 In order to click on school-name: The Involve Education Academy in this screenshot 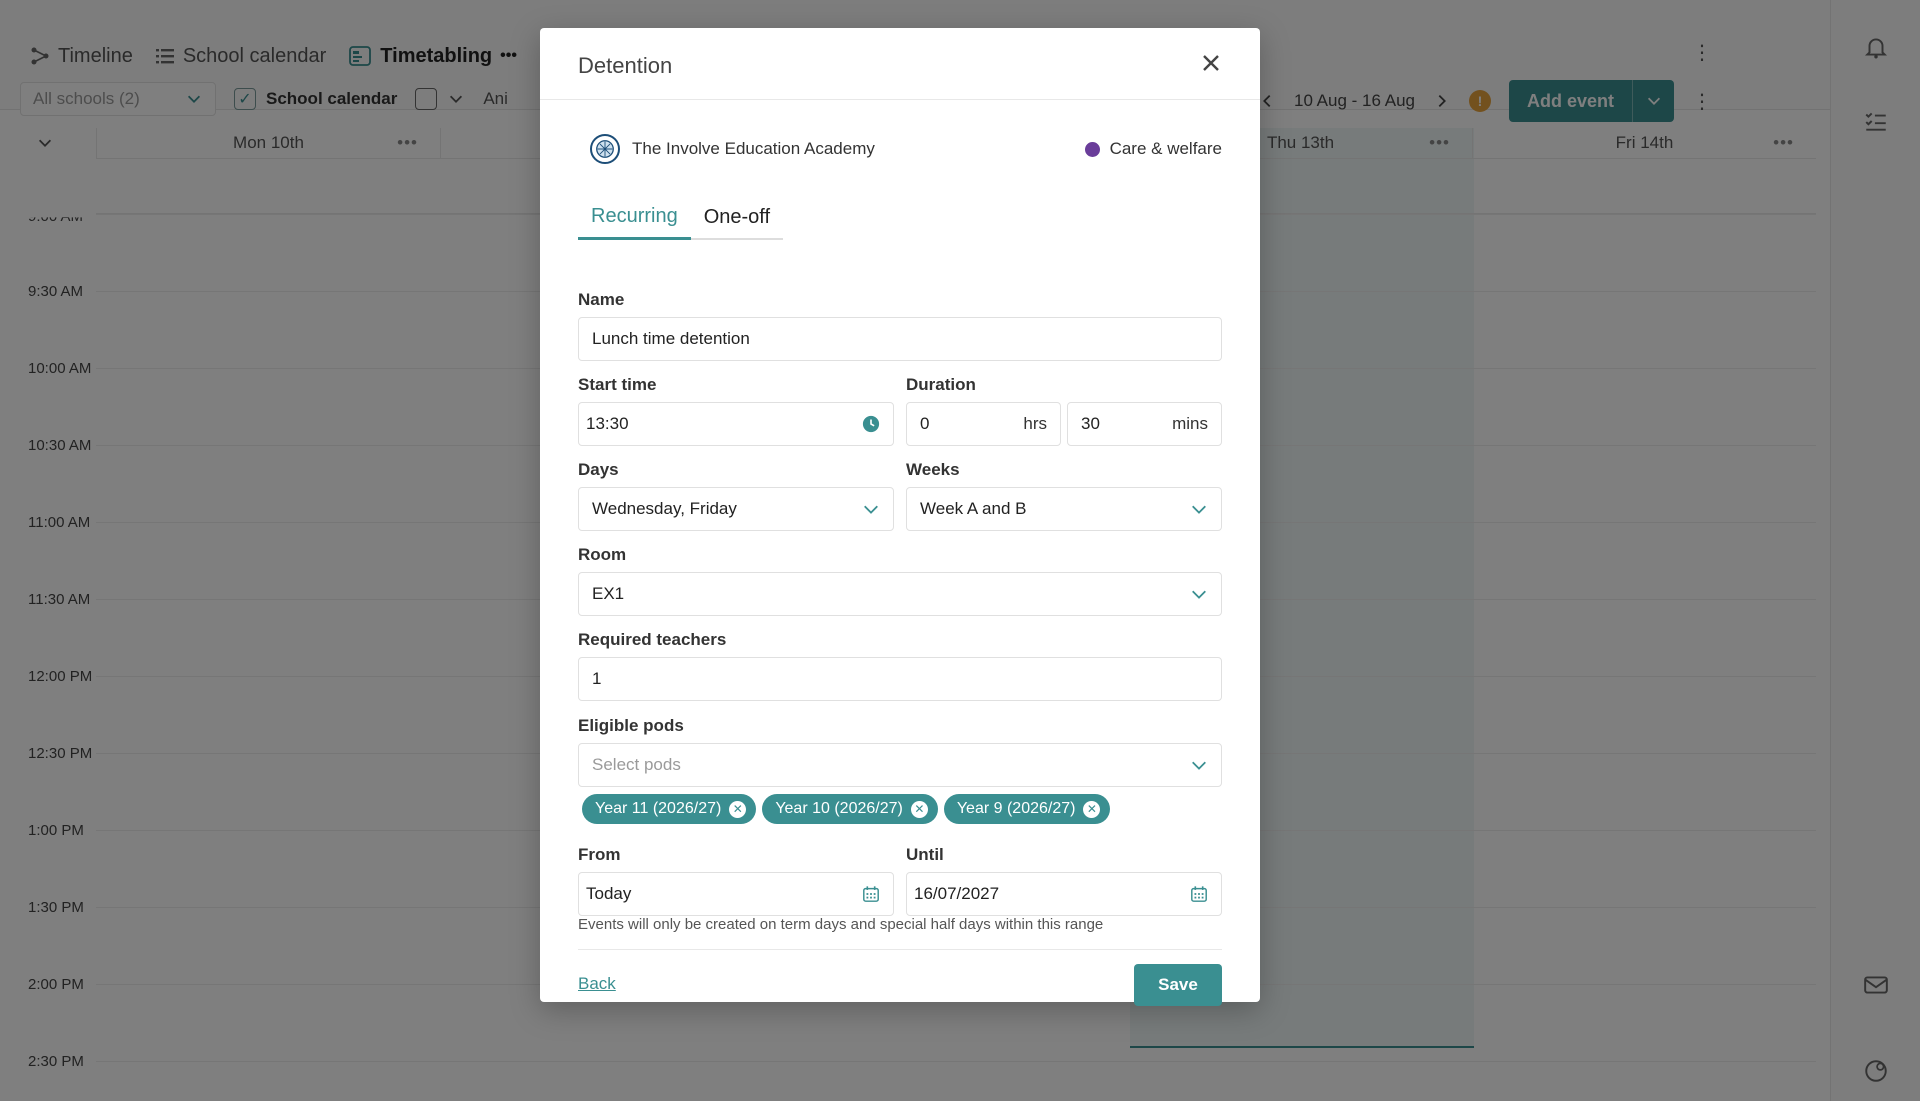, I will do `click(753, 148)`.